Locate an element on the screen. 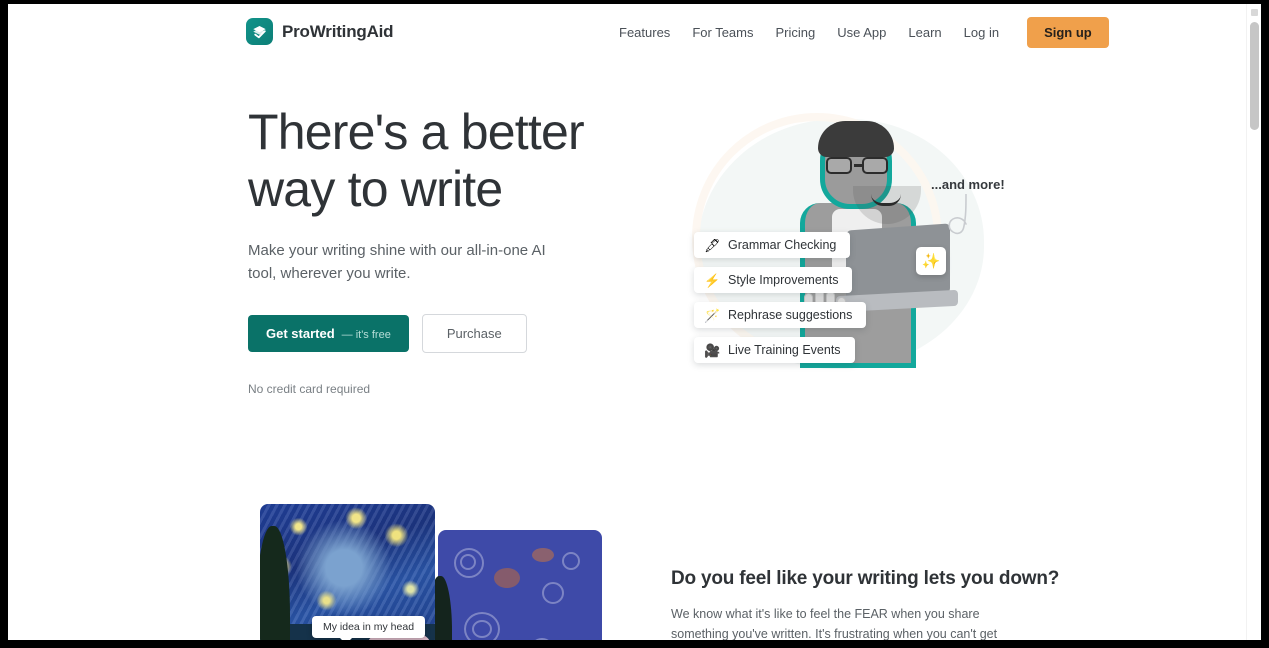 This screenshot has height=648, width=1269. person-hair is located at coordinates (856, 139).